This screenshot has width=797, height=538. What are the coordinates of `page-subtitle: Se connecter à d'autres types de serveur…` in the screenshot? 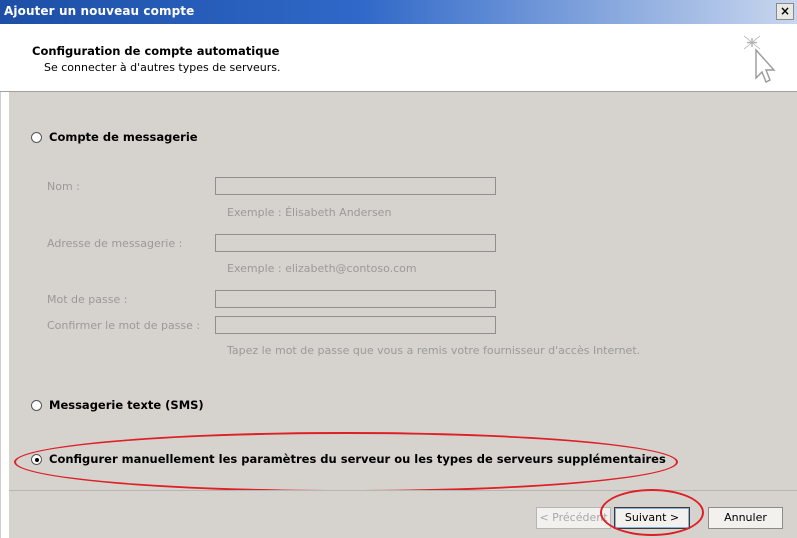 It's located at (162, 67).